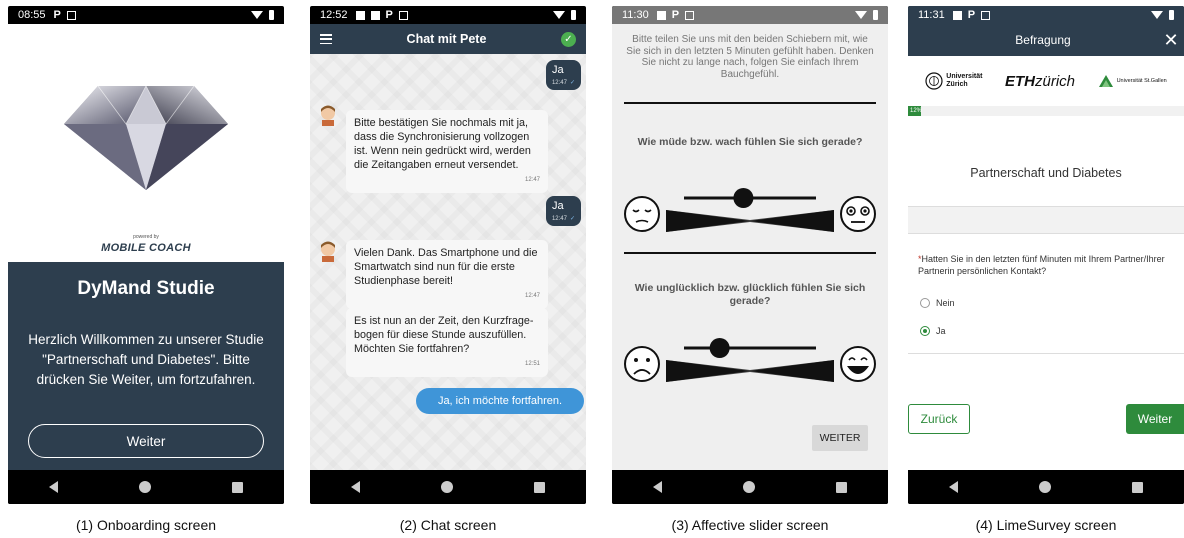 Image resolution: width=1184 pixels, height=538 pixels. What do you see at coordinates (642, 214) in the screenshot?
I see `sleepy-face-icon` at bounding box center [642, 214].